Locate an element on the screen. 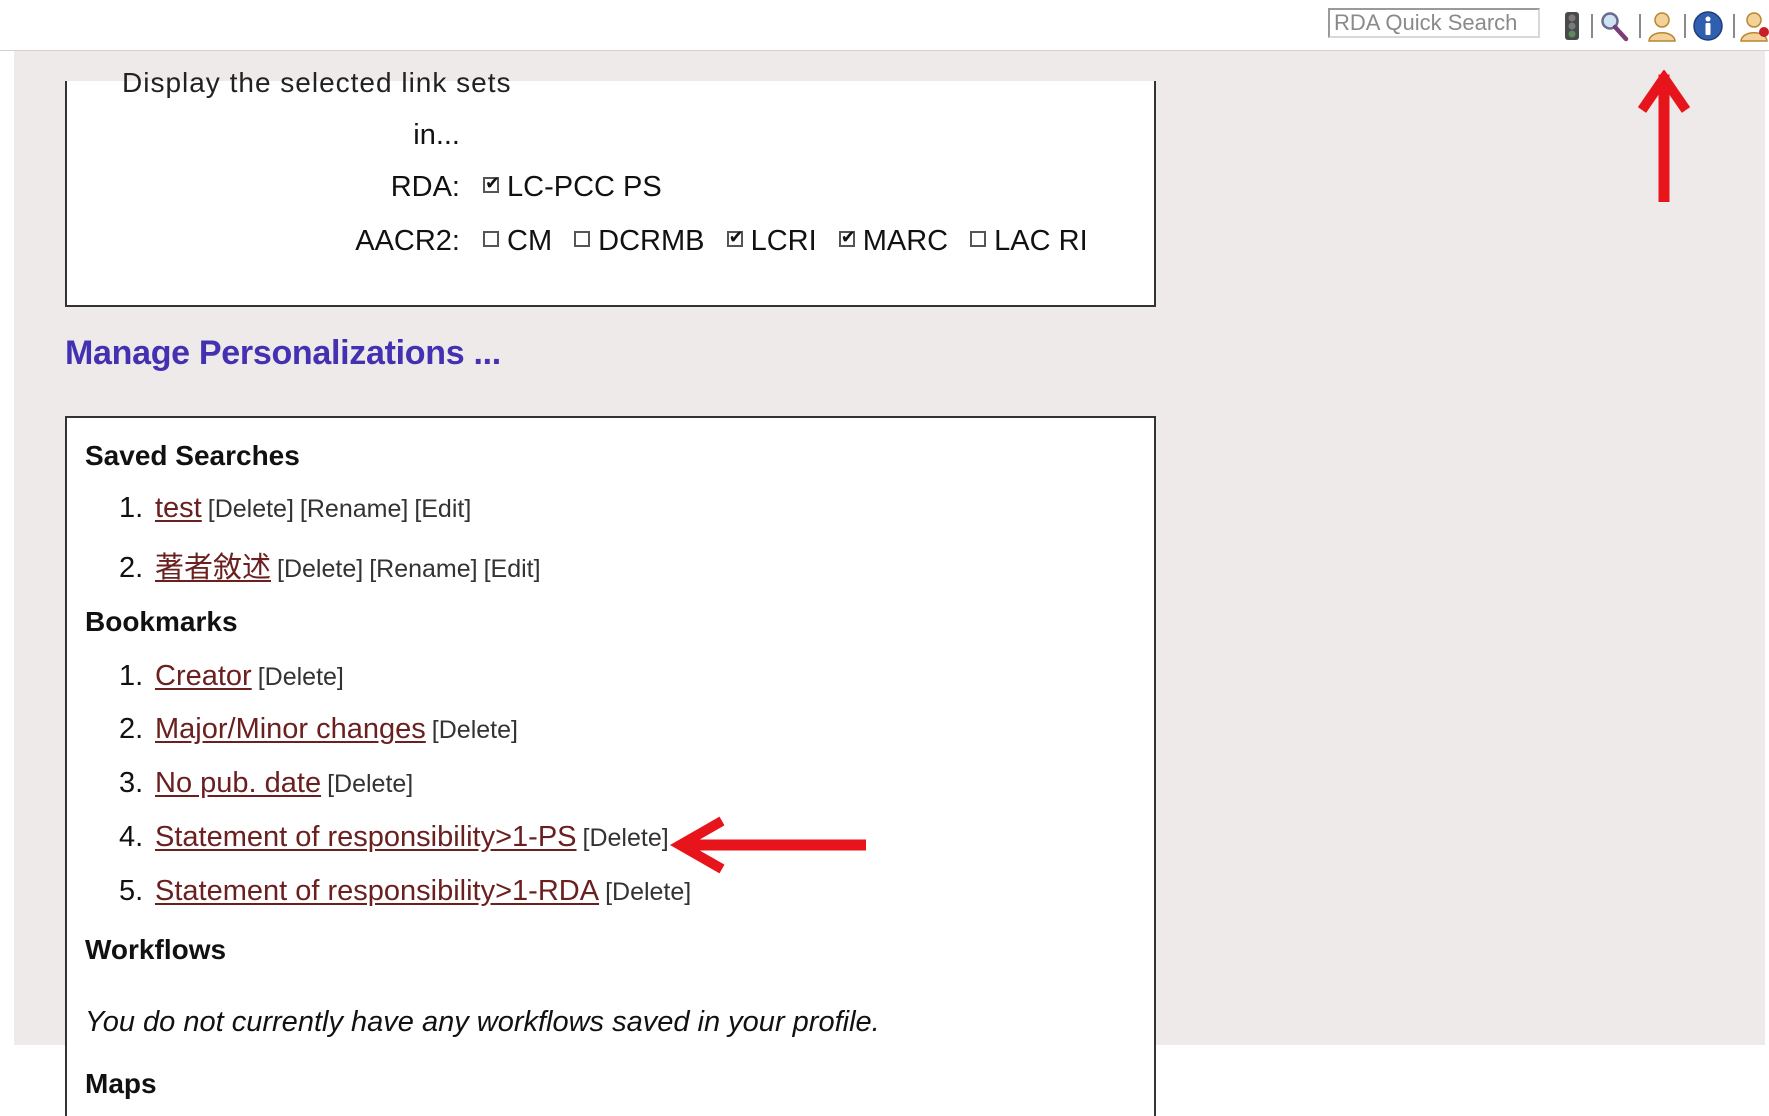 This screenshot has width=1769, height=1116. bookmark-item: 3. No pub. date [Delete] is located at coordinates (266, 783).